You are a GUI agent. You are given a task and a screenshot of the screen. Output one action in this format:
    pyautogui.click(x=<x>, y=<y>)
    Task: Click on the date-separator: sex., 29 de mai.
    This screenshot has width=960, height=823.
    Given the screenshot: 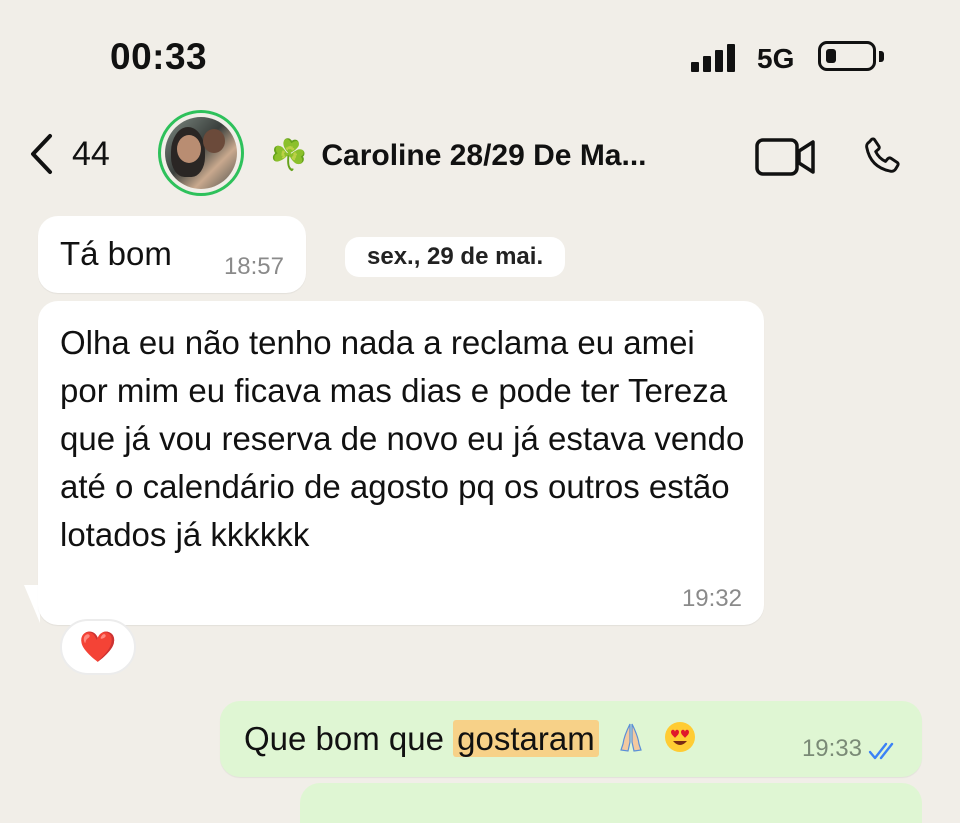 What is the action you would take?
    pyautogui.click(x=455, y=257)
    